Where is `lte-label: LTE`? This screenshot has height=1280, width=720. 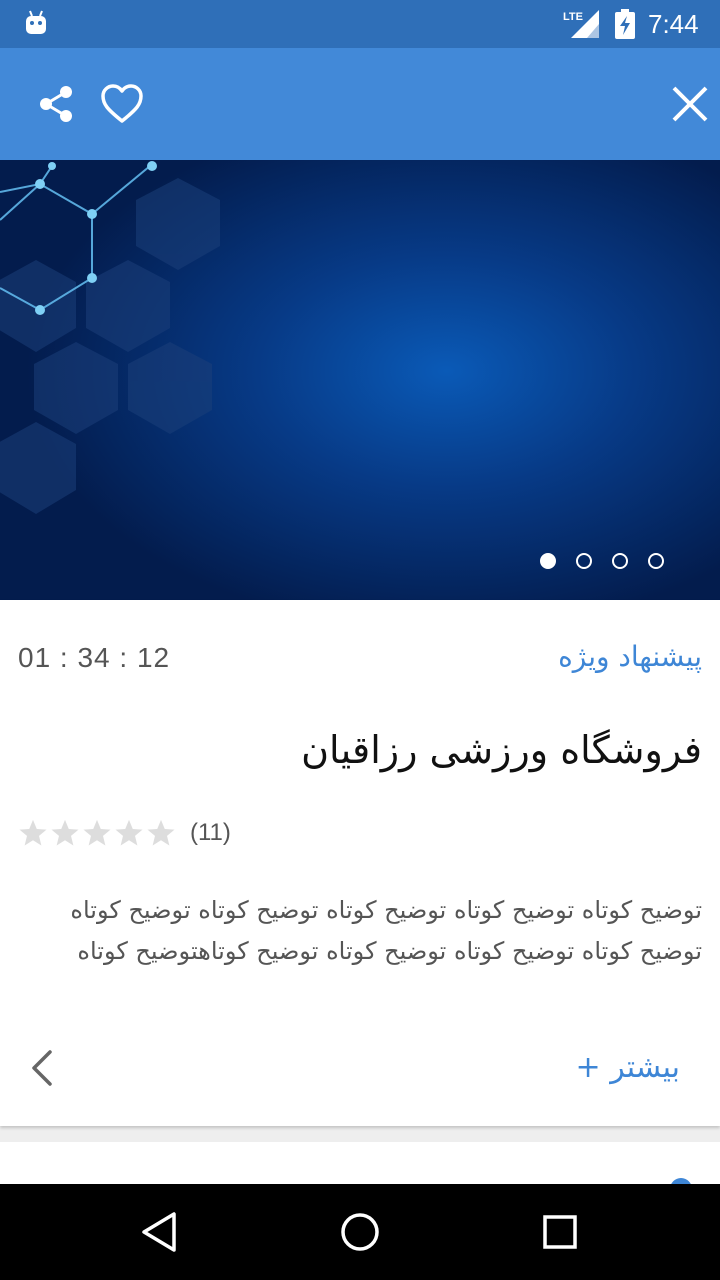 lte-label: LTE is located at coordinates (573, 17).